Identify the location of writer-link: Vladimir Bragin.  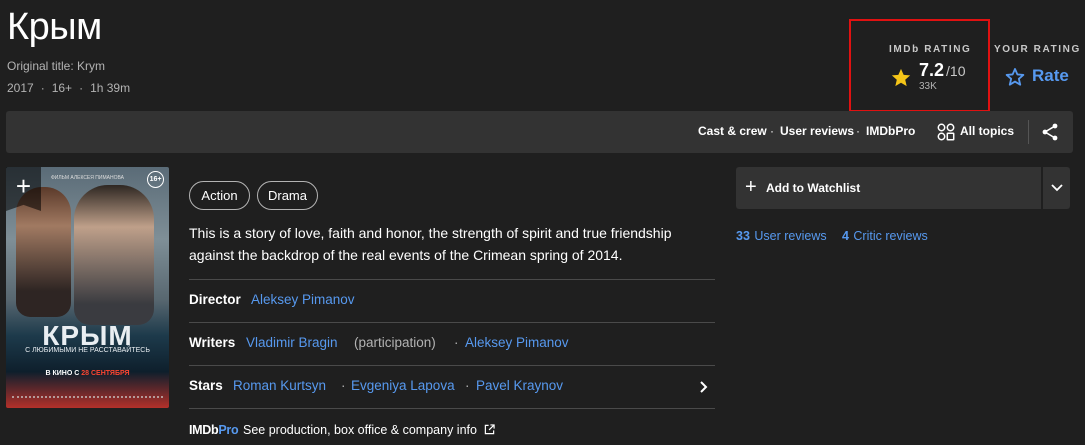
(292, 342).